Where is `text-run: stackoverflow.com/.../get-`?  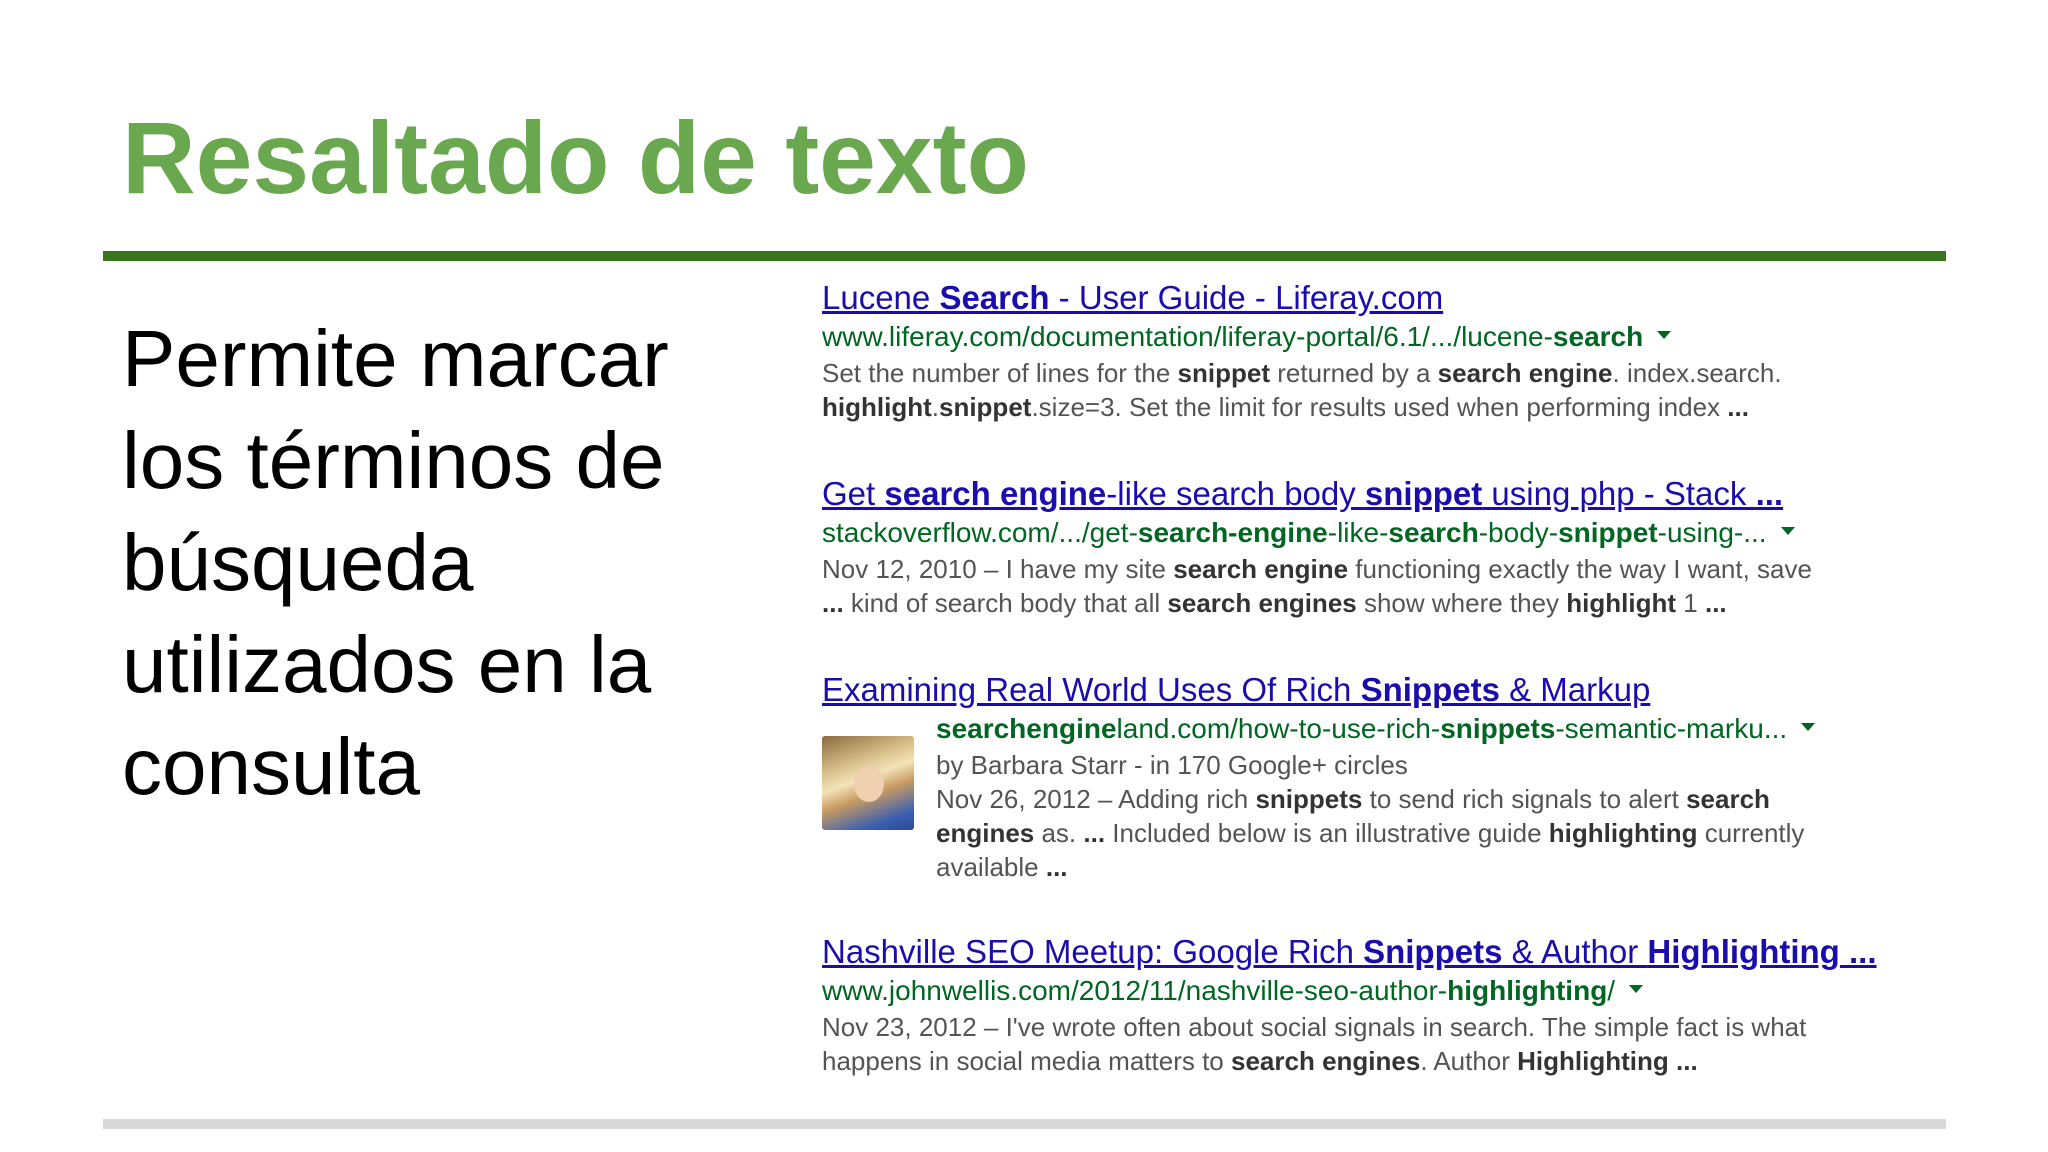
text-run: stackoverflow.com/.../get- is located at coordinates (980, 532).